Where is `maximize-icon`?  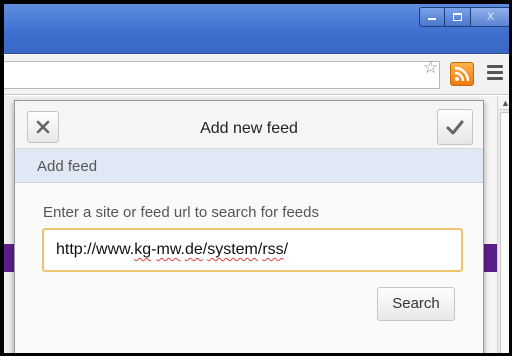
maximize-icon is located at coordinates (457, 17).